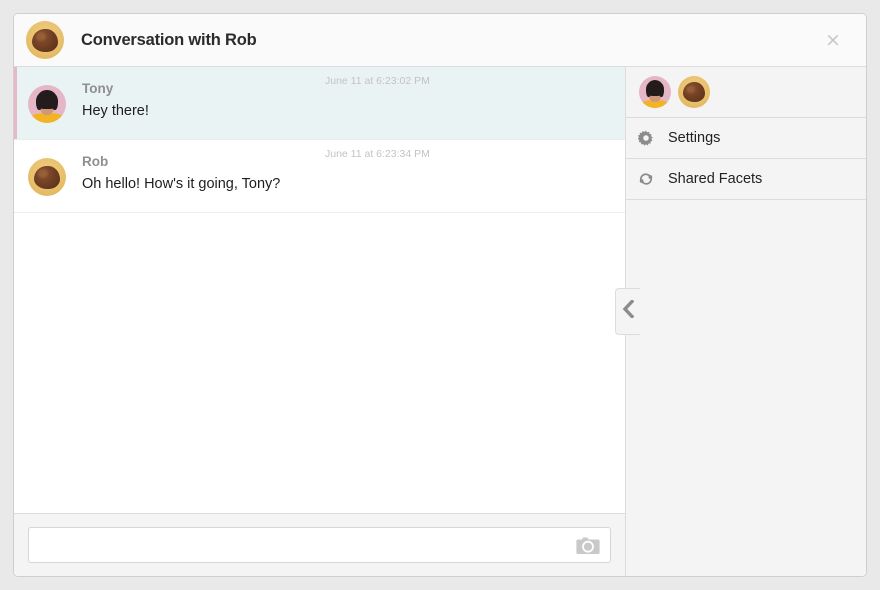 The height and width of the screenshot is (590, 880). What do you see at coordinates (746, 92) in the screenshot?
I see `participant-avatars` at bounding box center [746, 92].